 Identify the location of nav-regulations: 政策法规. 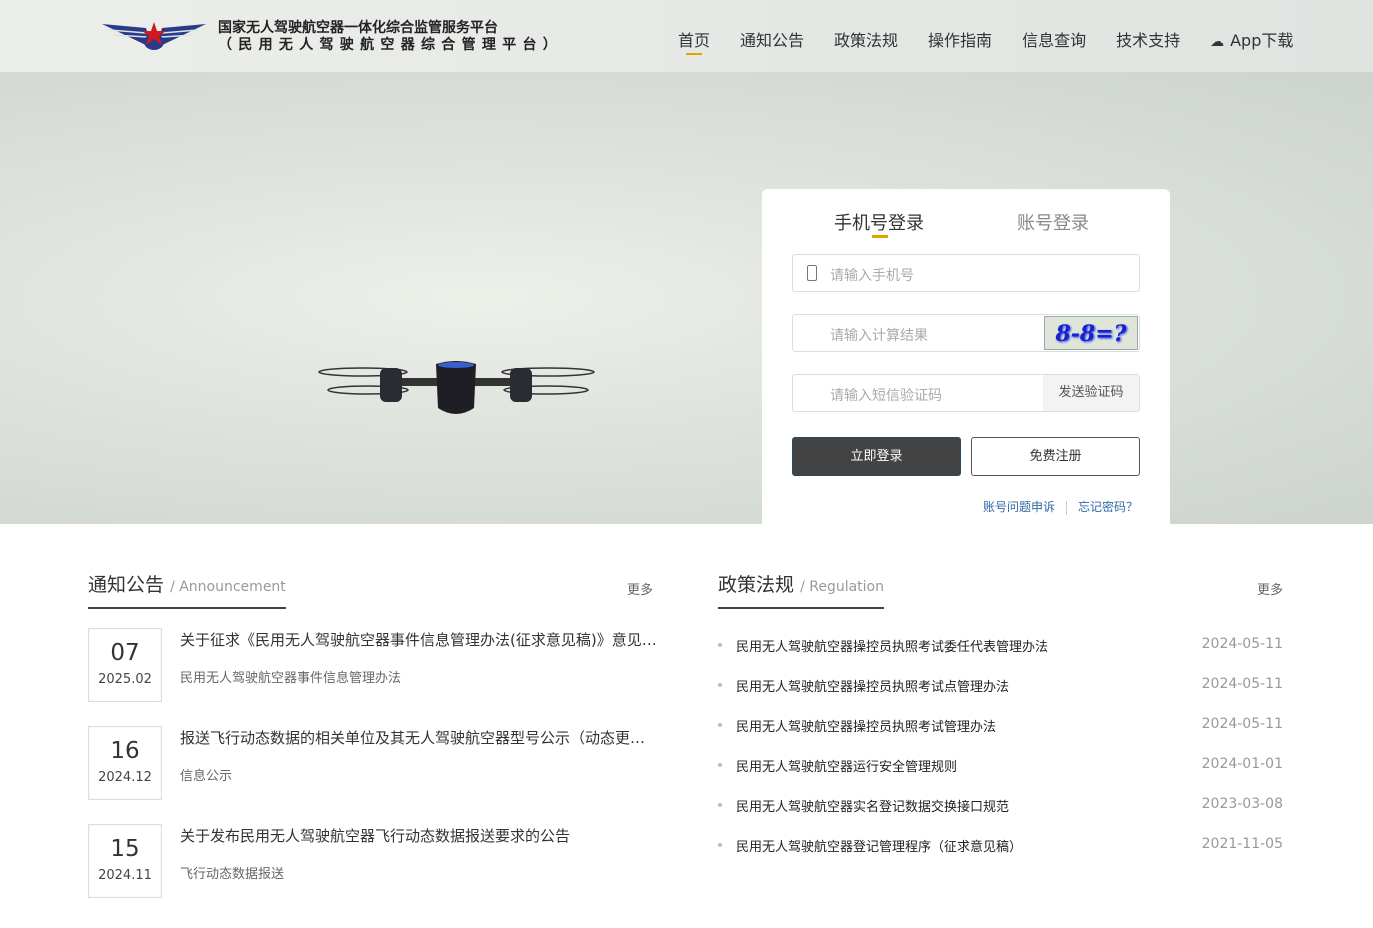
(866, 39).